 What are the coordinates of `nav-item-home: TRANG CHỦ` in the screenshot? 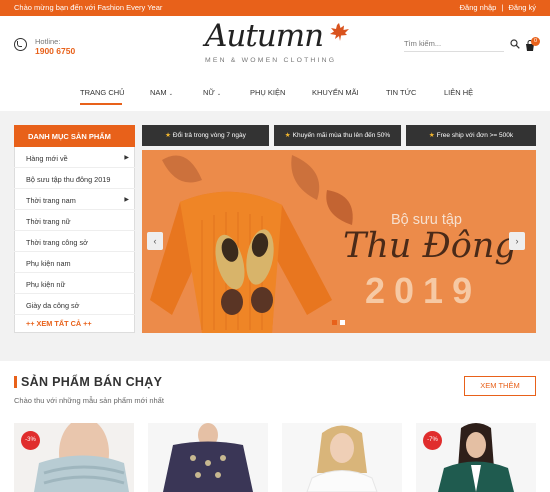 It's located at (102, 92).